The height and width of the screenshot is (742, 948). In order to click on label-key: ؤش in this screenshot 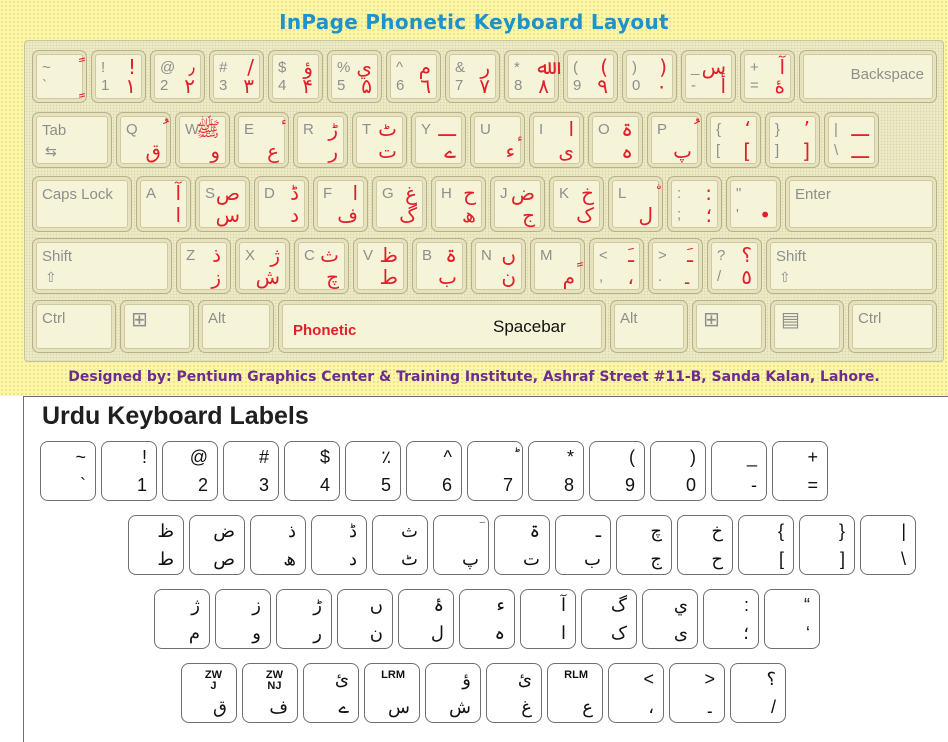, I will do `click(453, 693)`.